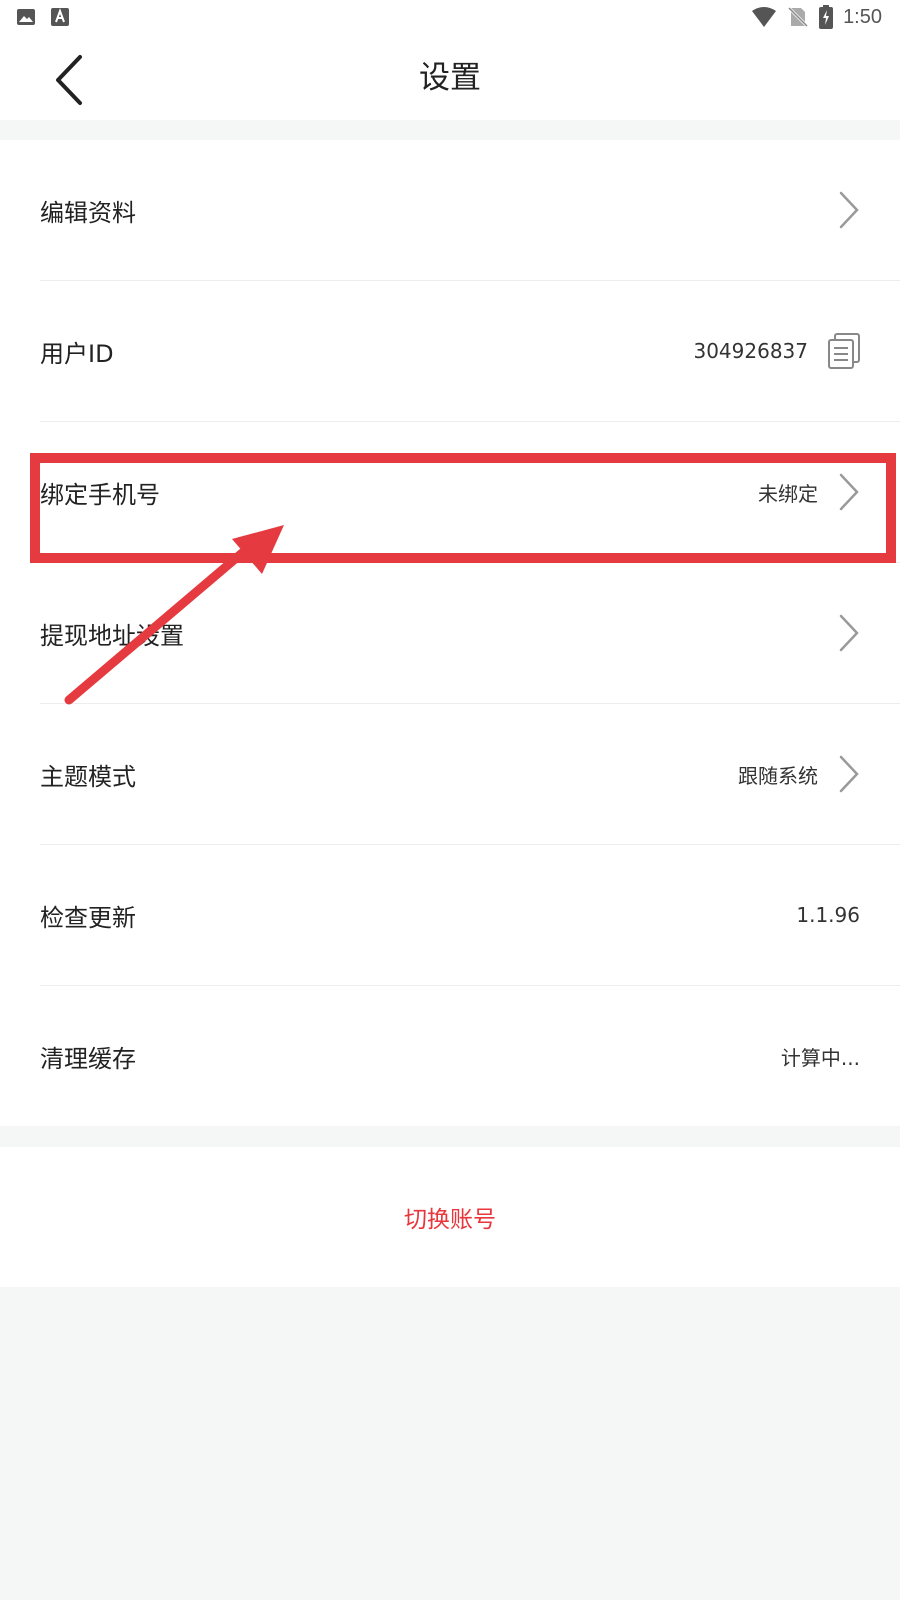 The height and width of the screenshot is (1600, 900). I want to click on settings-row-label: 提现地址设置, so click(112, 635).